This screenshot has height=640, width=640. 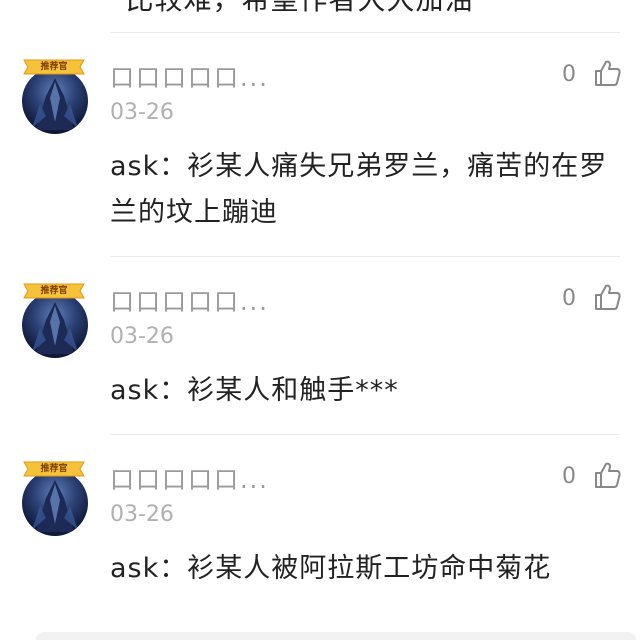 I want to click on comment-content: ask：衫某人痛失兄弟罗兰，痛苦的在罗兰的坟上蹦迪, so click(x=359, y=189).